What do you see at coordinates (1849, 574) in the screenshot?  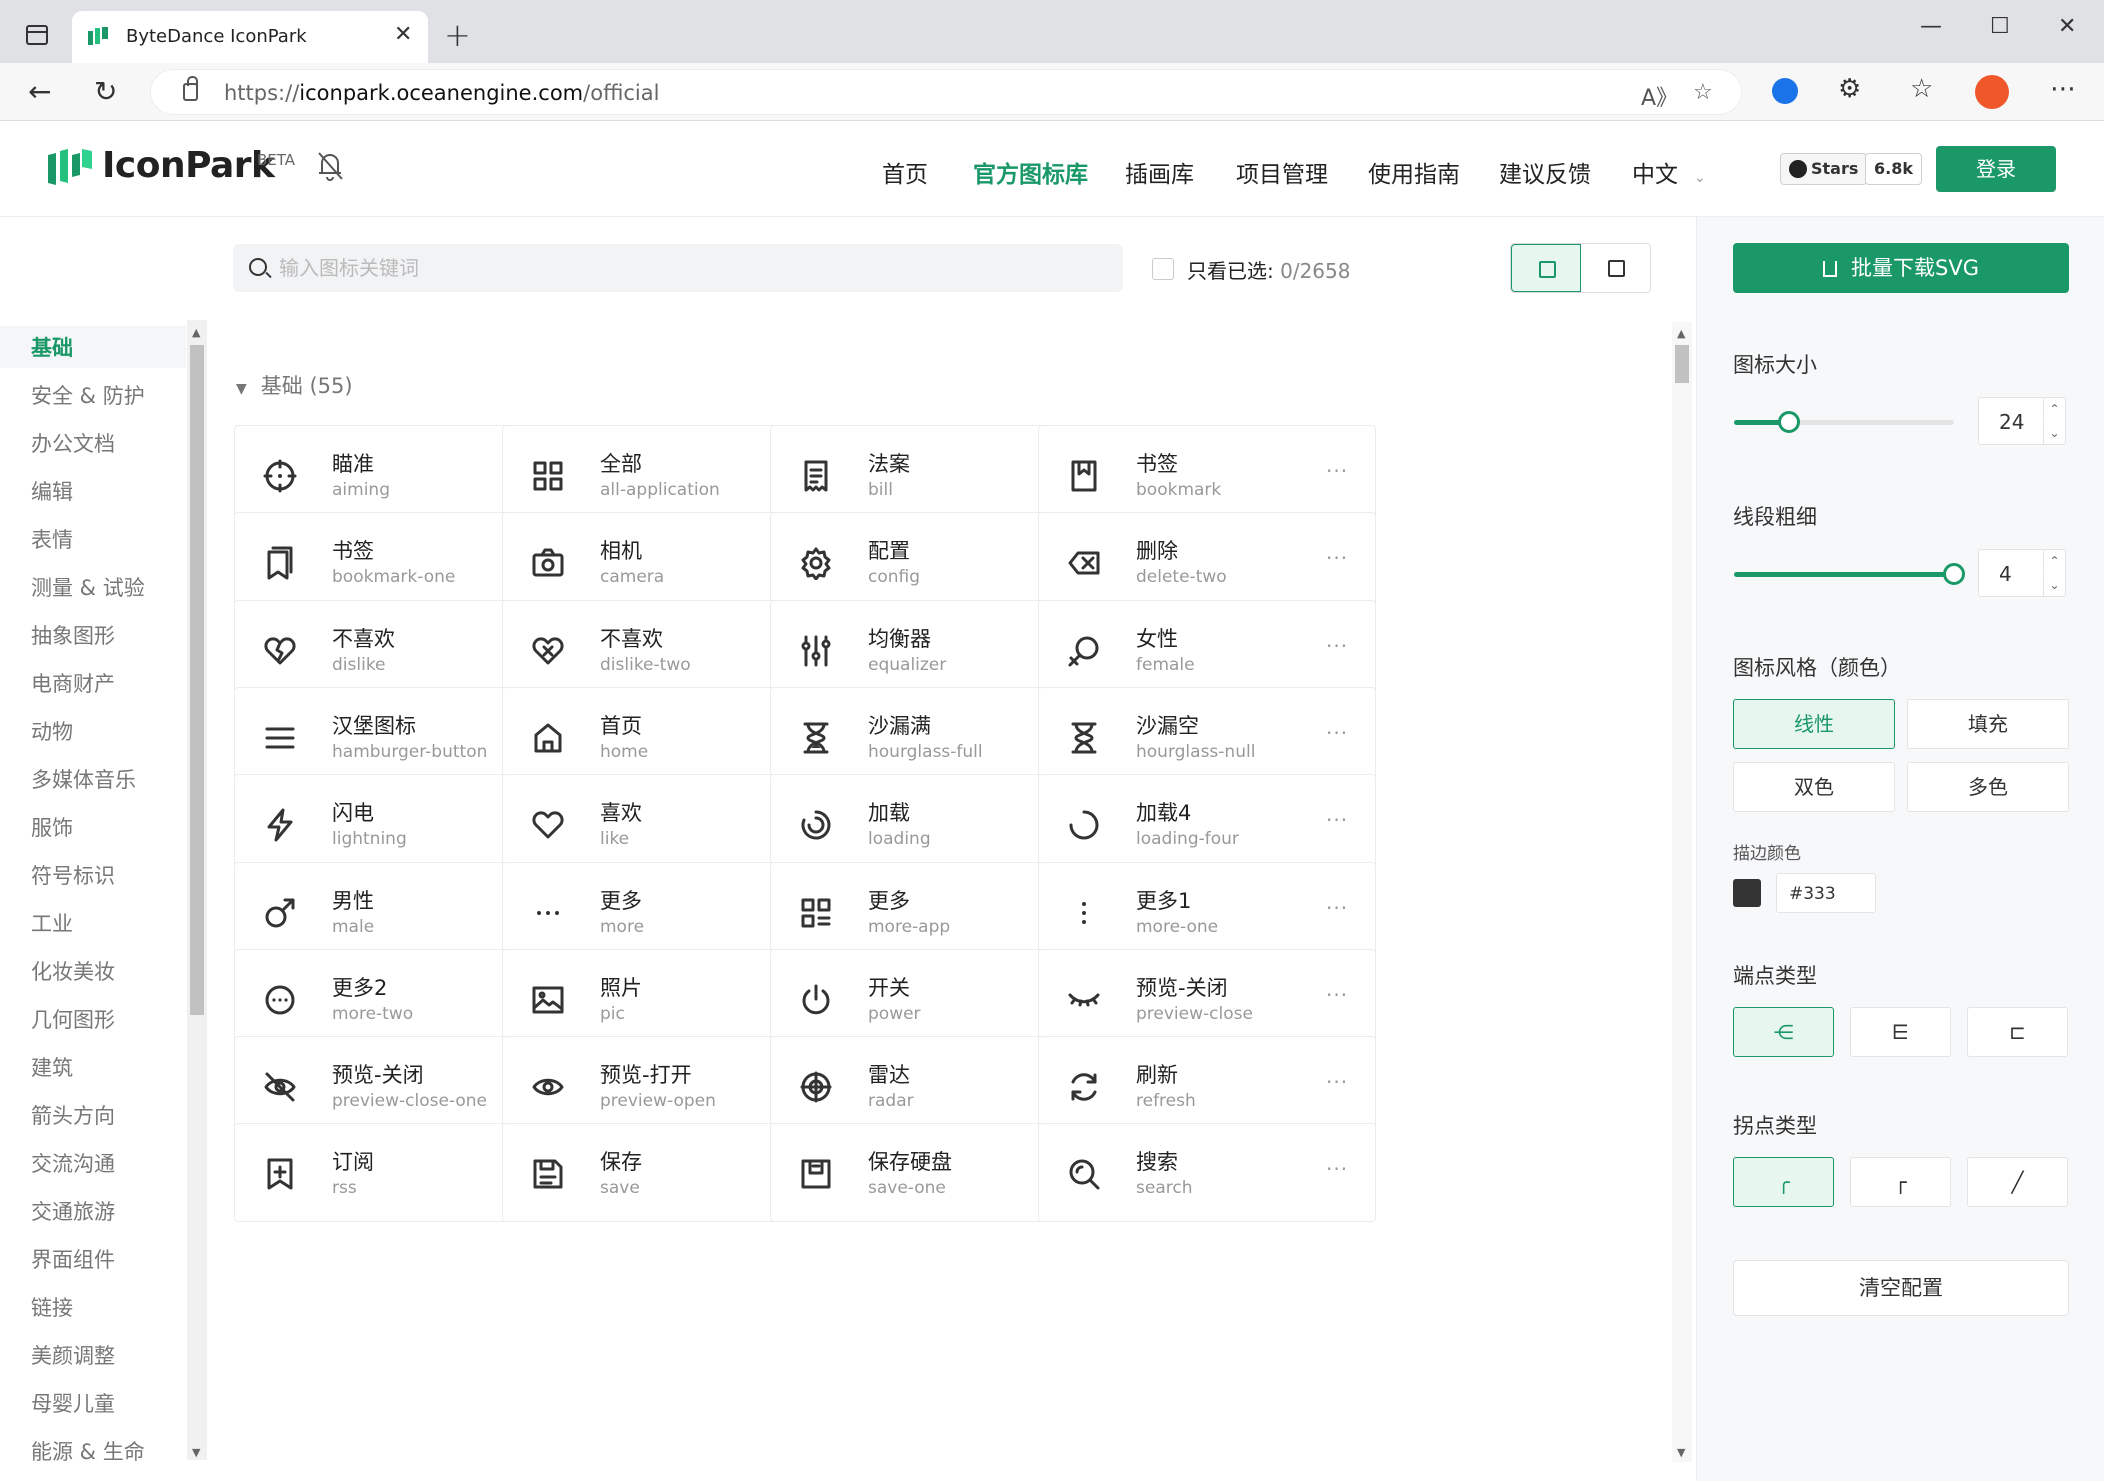 I see `stroke-width-slider` at bounding box center [1849, 574].